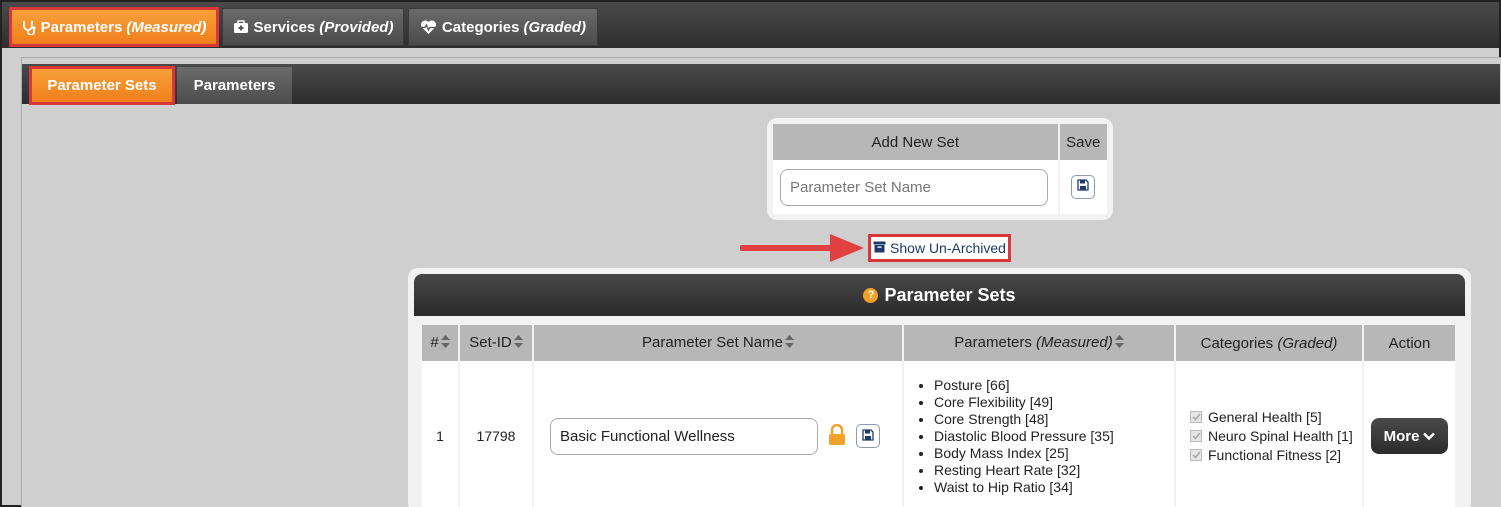 The width and height of the screenshot is (1501, 507). What do you see at coordinates (761, 84) in the screenshot?
I see `sub-tab-bar: Parameter Sets Parameters` at bounding box center [761, 84].